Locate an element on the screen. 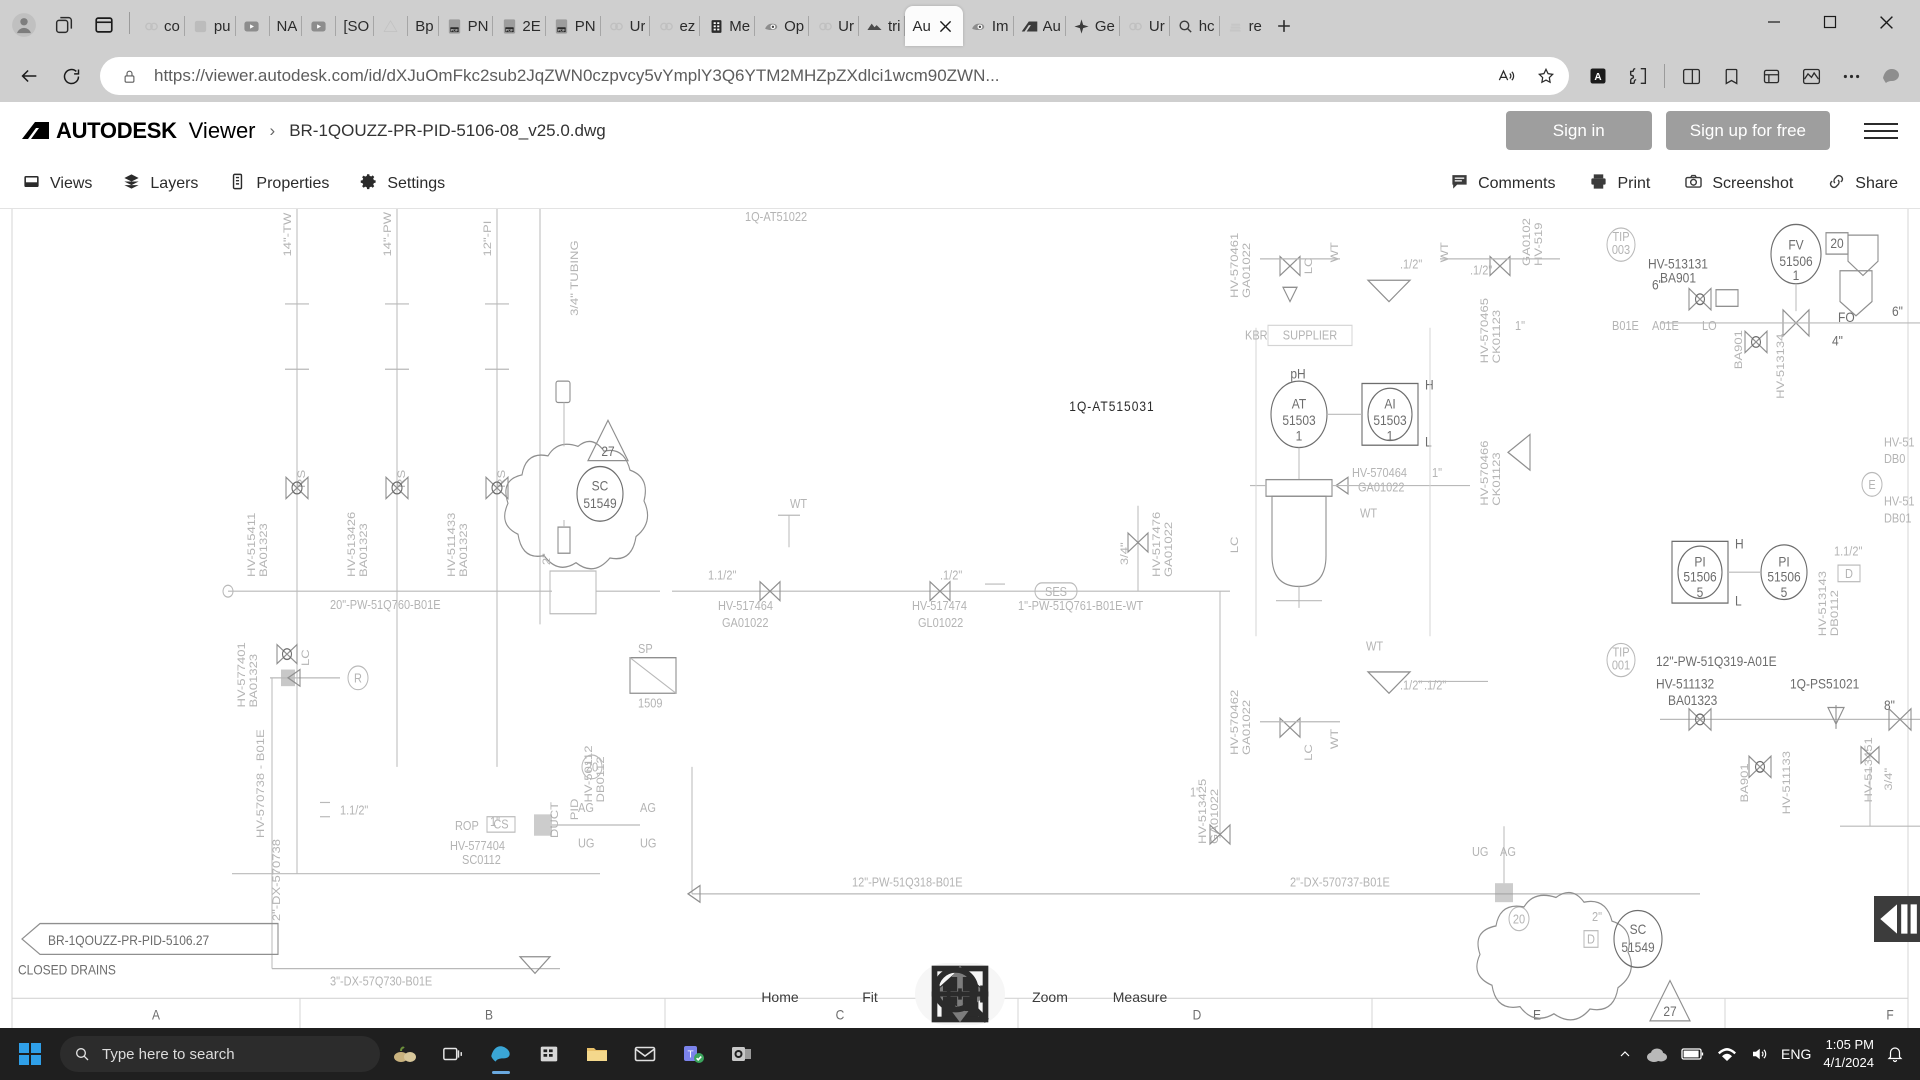  panel-collapse-button is located at coordinates (1897, 919).